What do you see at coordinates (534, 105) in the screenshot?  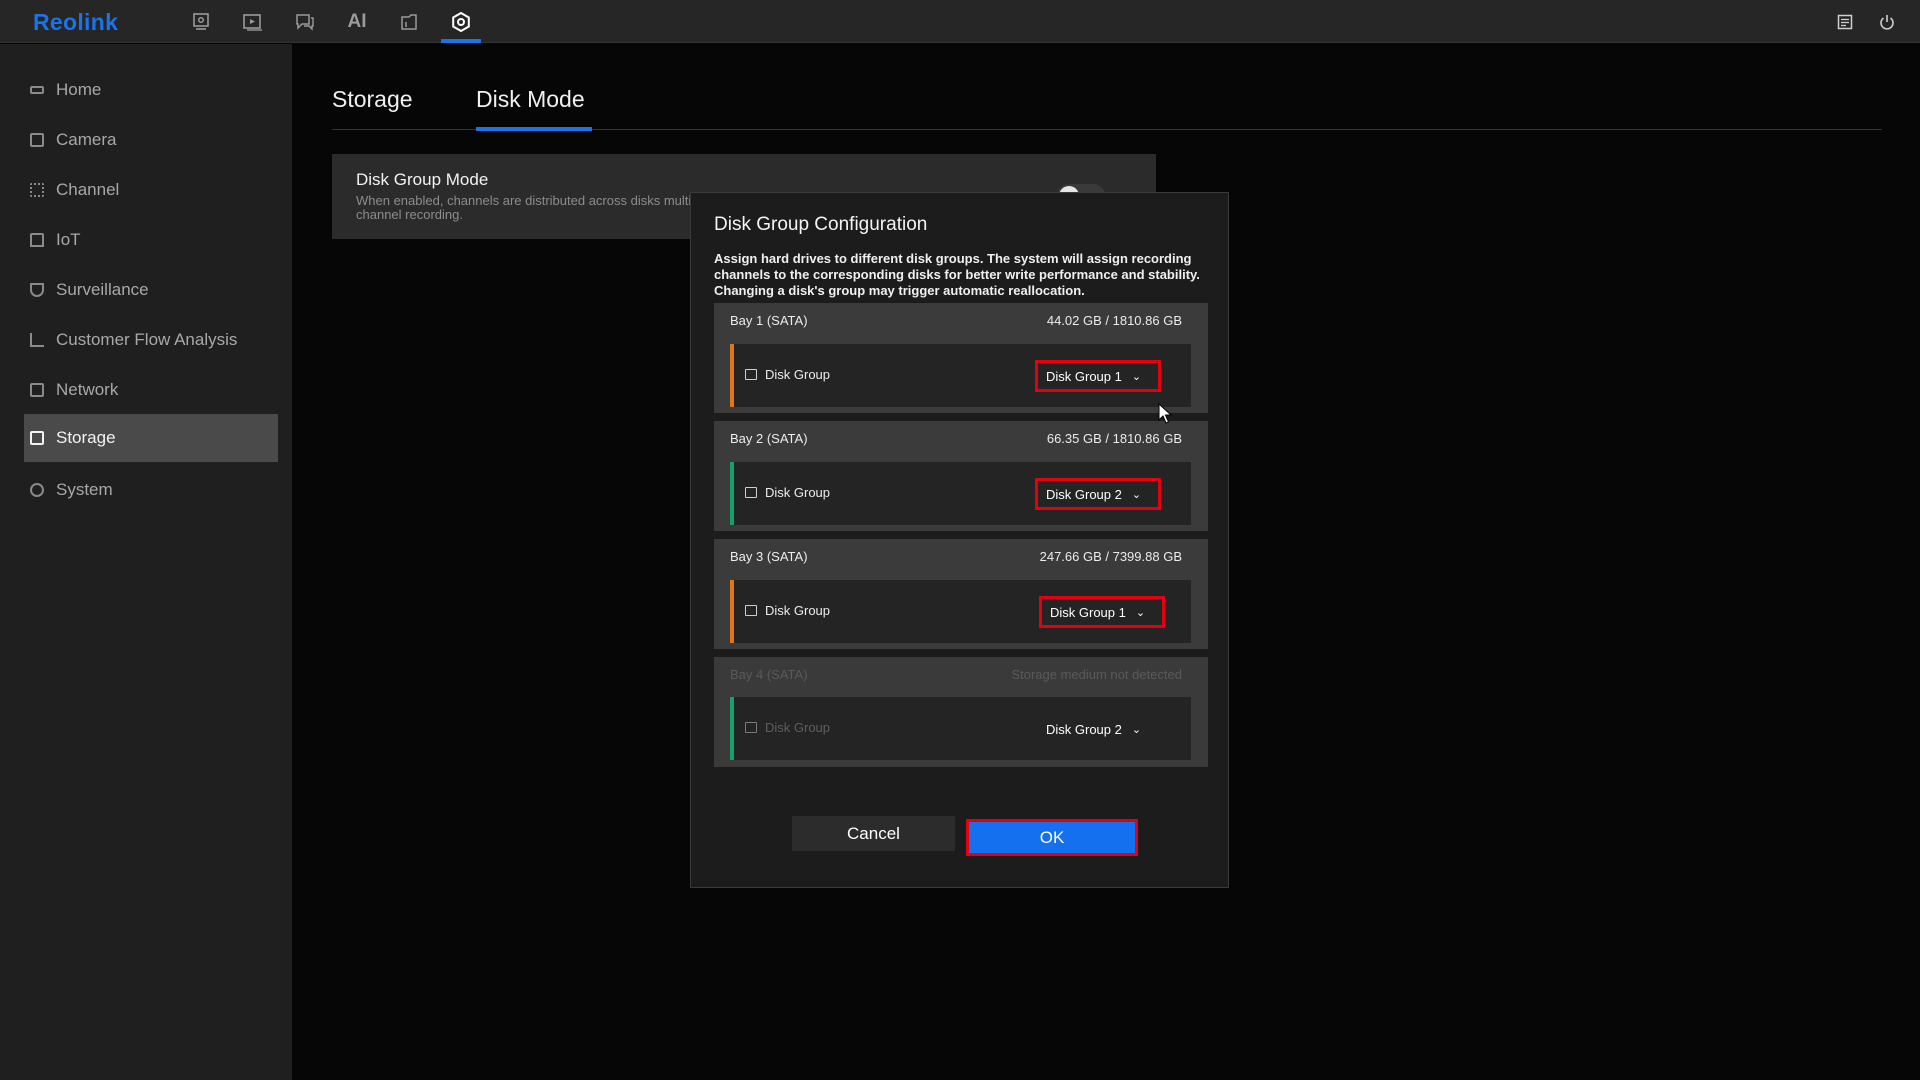 I see `tab-disk-mode: Disk Mode` at bounding box center [534, 105].